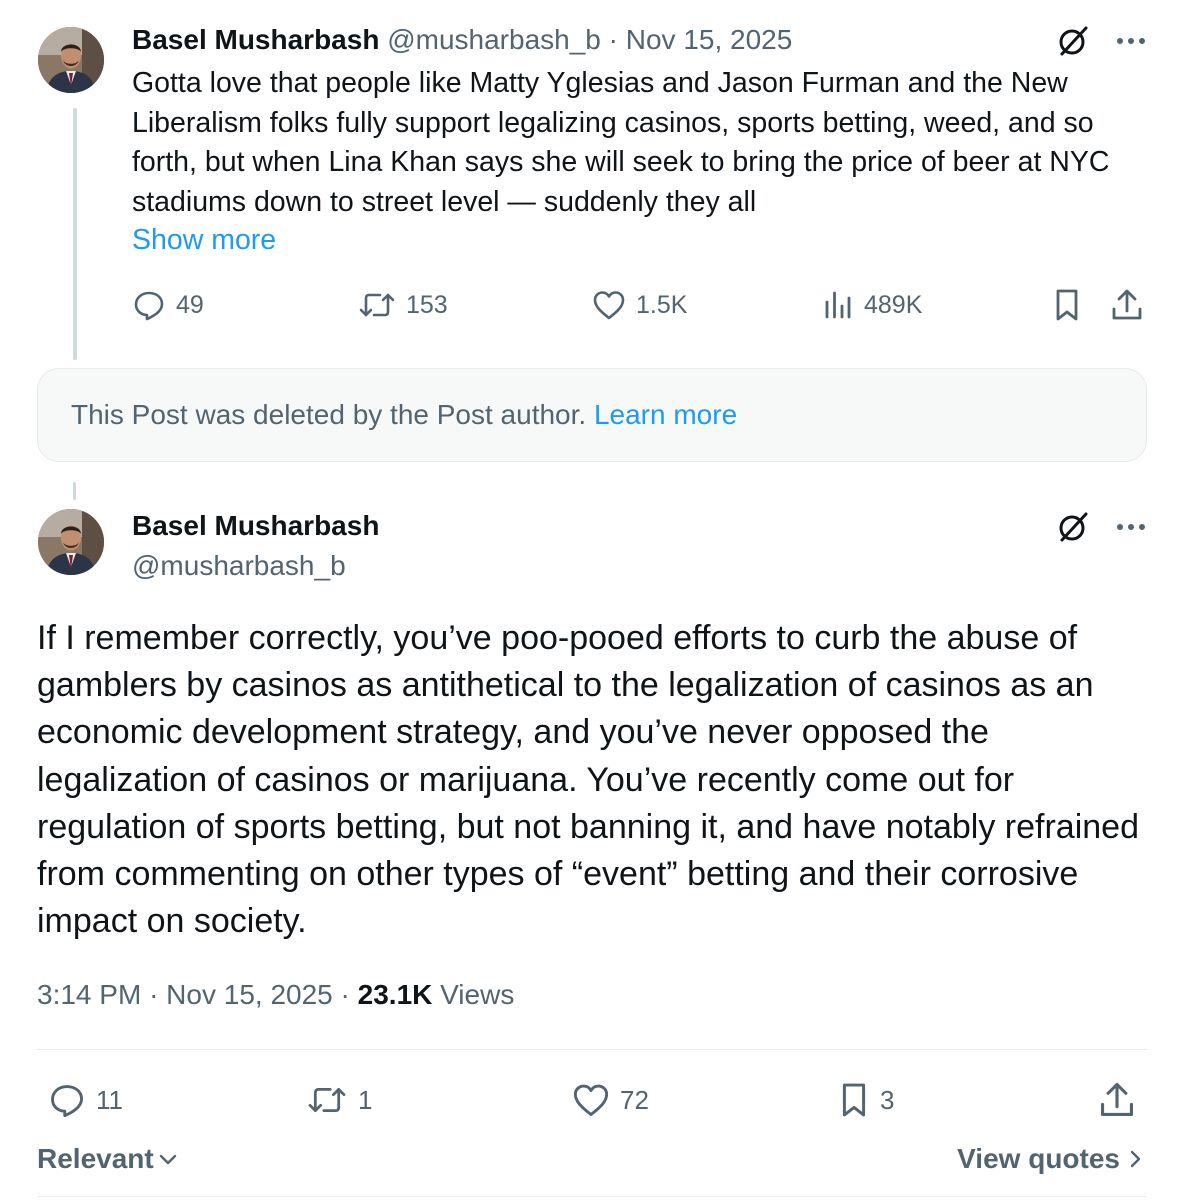 This screenshot has height=1200, width=1180. What do you see at coordinates (74, 491) in the screenshot?
I see `thread-connector` at bounding box center [74, 491].